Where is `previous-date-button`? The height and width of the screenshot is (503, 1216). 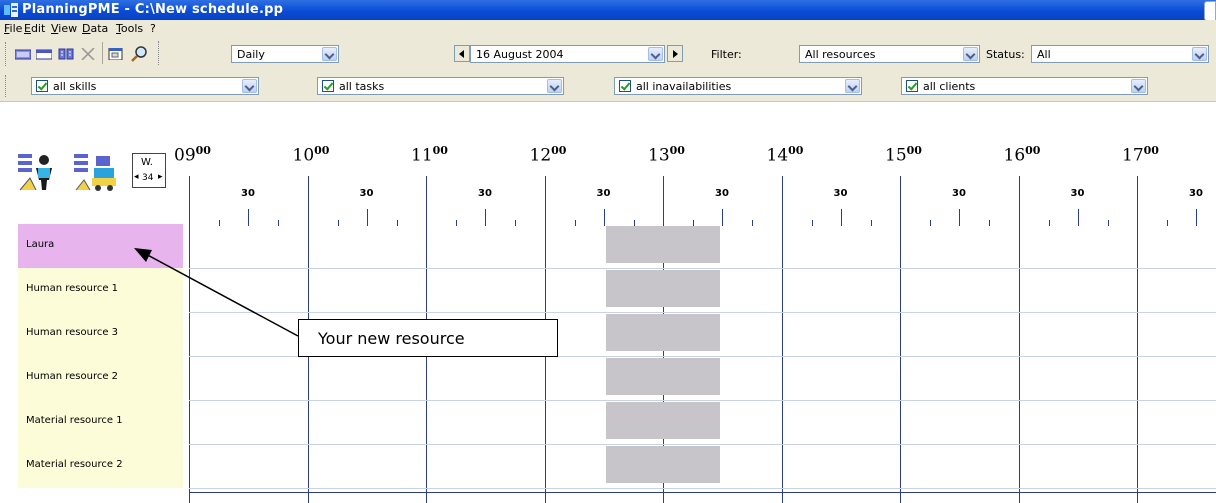
previous-date-button is located at coordinates (462, 53).